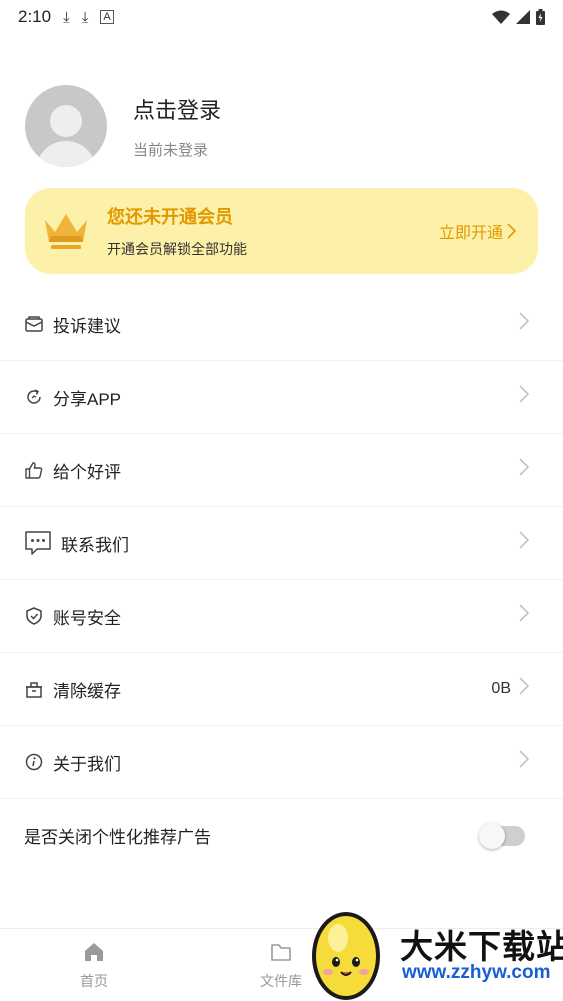 This screenshot has height=1001, width=563. What do you see at coordinates (281, 953) in the screenshot?
I see `folder-icon` at bounding box center [281, 953].